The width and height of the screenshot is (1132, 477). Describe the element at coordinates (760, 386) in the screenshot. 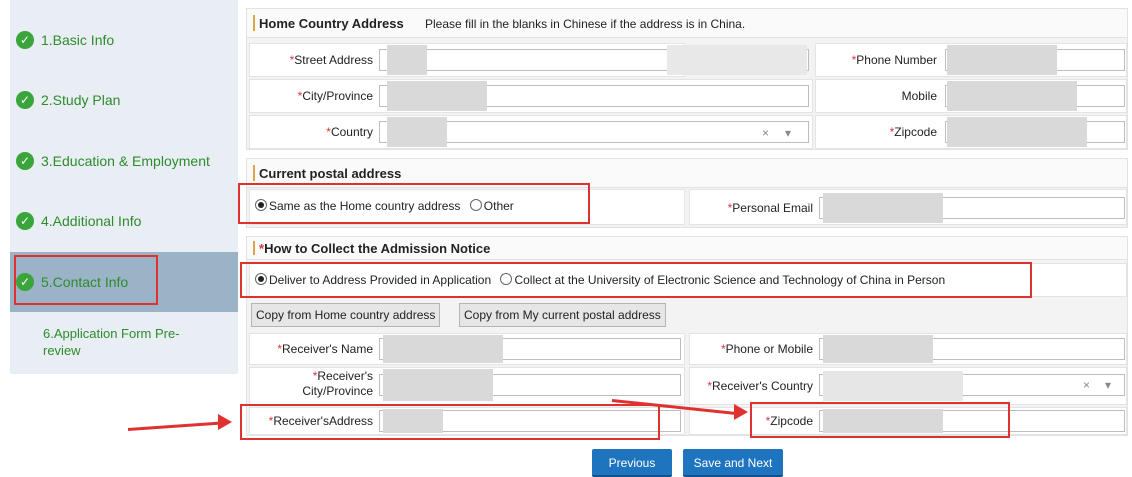

I see `receiver-country-label: *Receiver's Country` at that location.